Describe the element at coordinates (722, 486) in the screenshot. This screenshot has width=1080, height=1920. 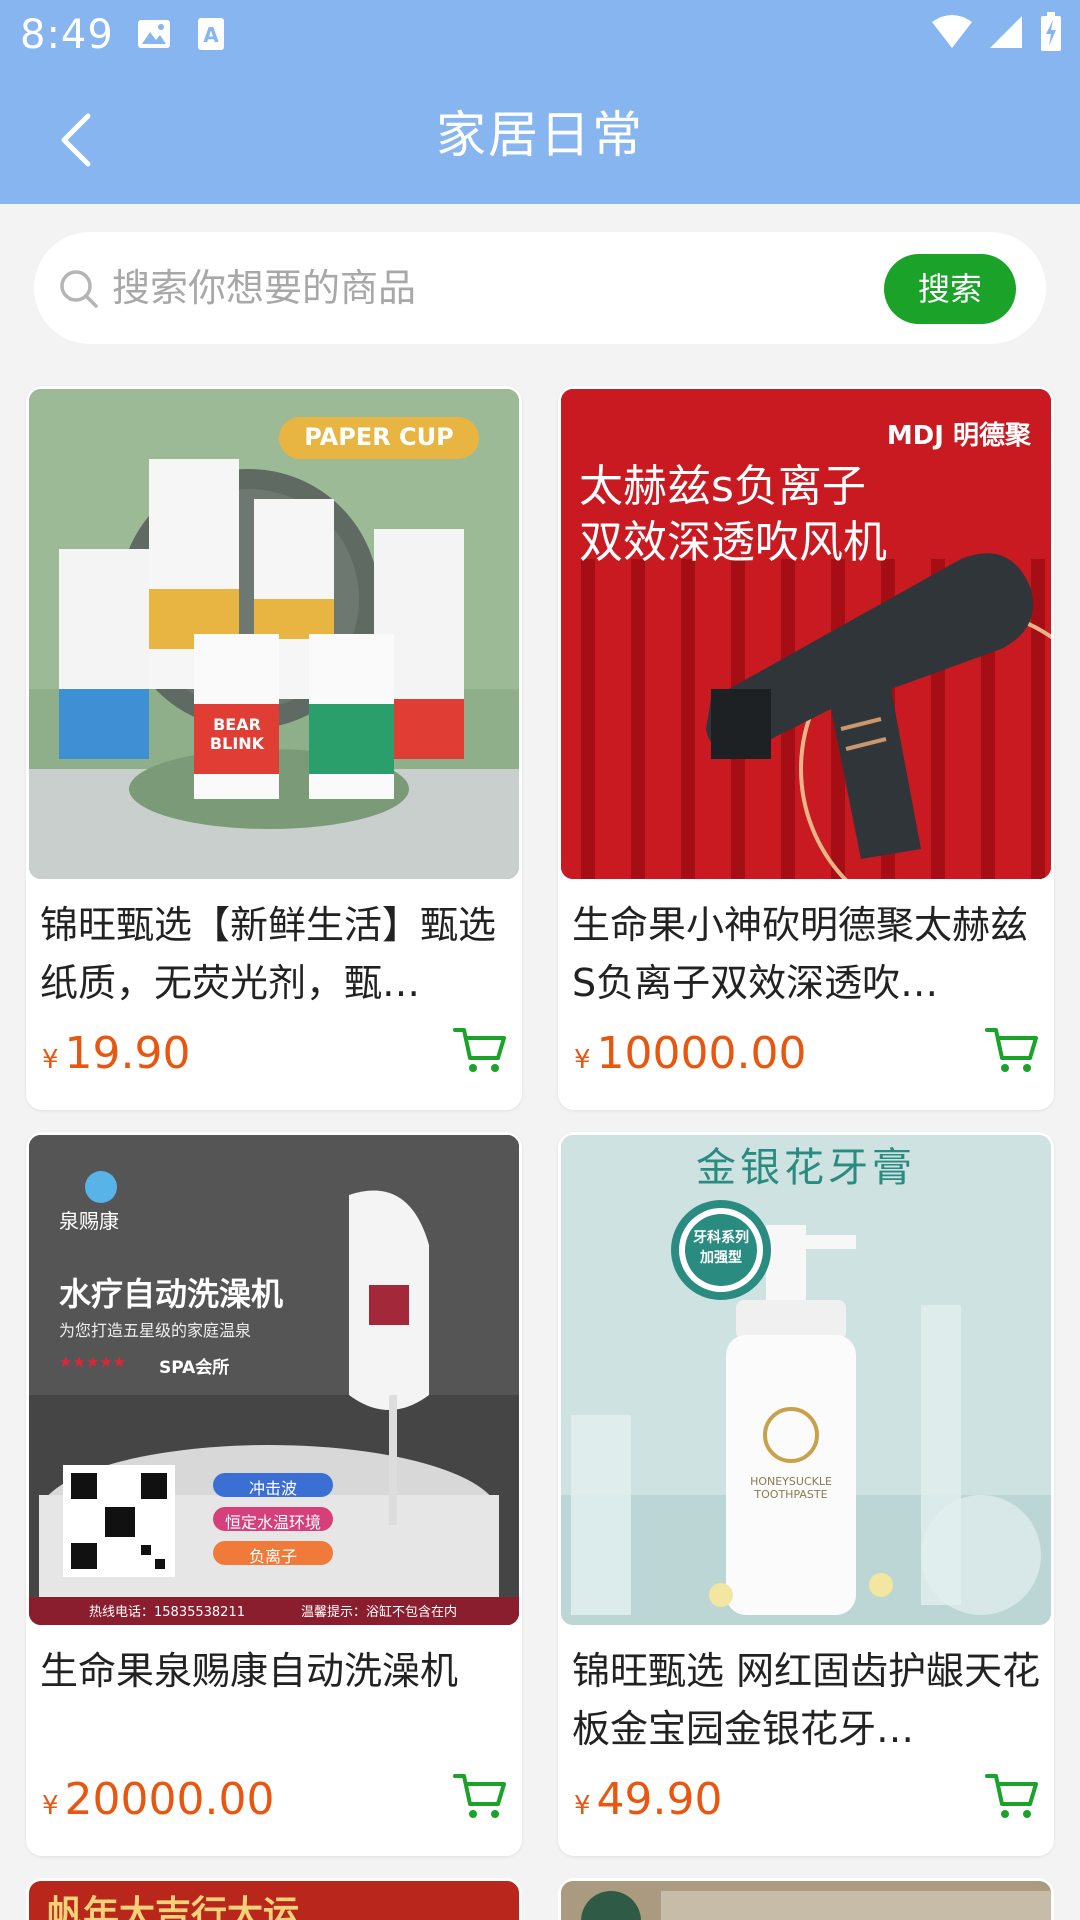
I see `promo-line-1: 太赫兹s负离子` at that location.